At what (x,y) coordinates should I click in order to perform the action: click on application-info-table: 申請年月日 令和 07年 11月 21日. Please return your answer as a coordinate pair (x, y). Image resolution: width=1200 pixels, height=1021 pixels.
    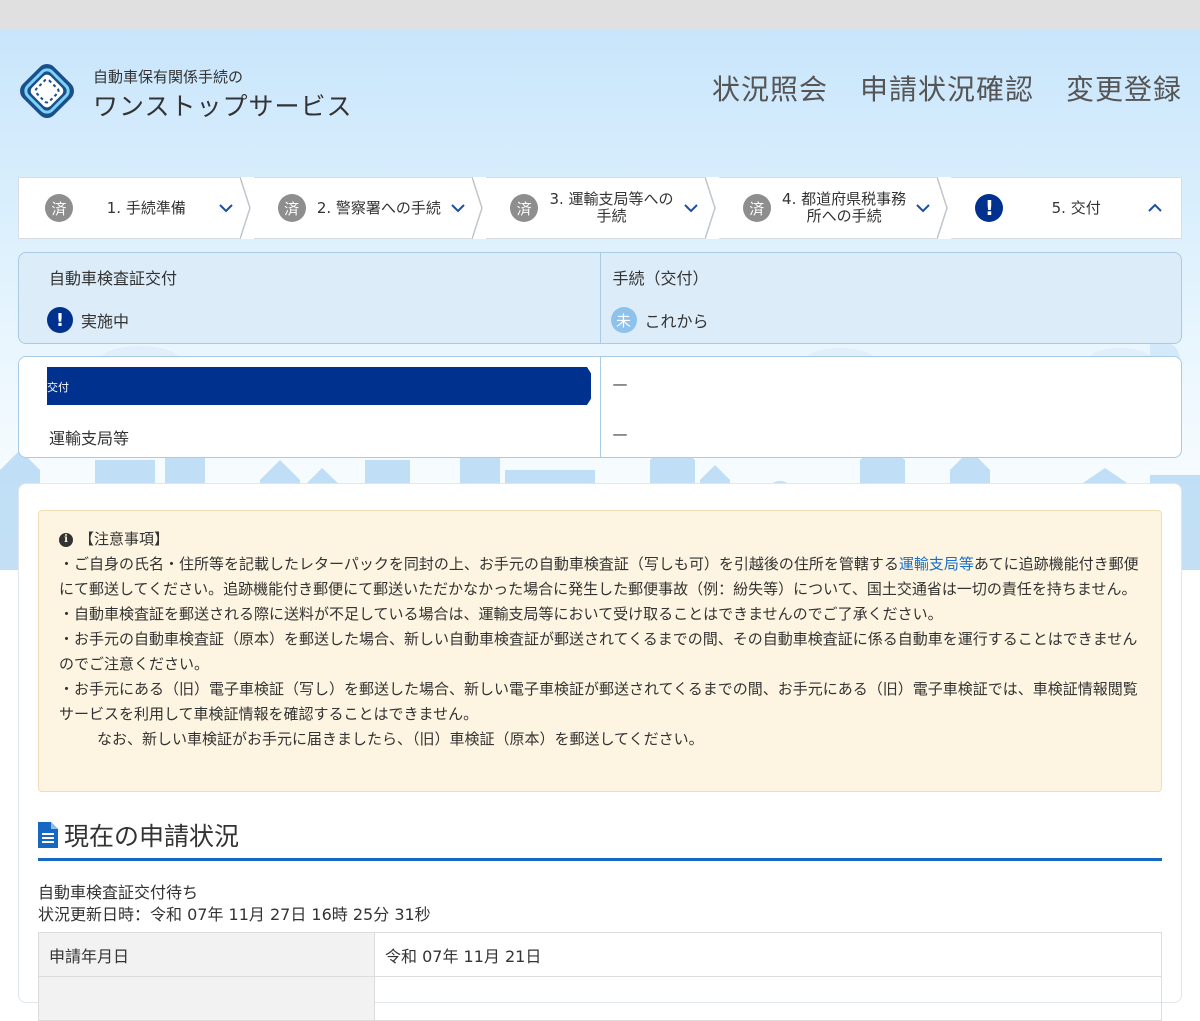
    Looking at the image, I should click on (600, 976).